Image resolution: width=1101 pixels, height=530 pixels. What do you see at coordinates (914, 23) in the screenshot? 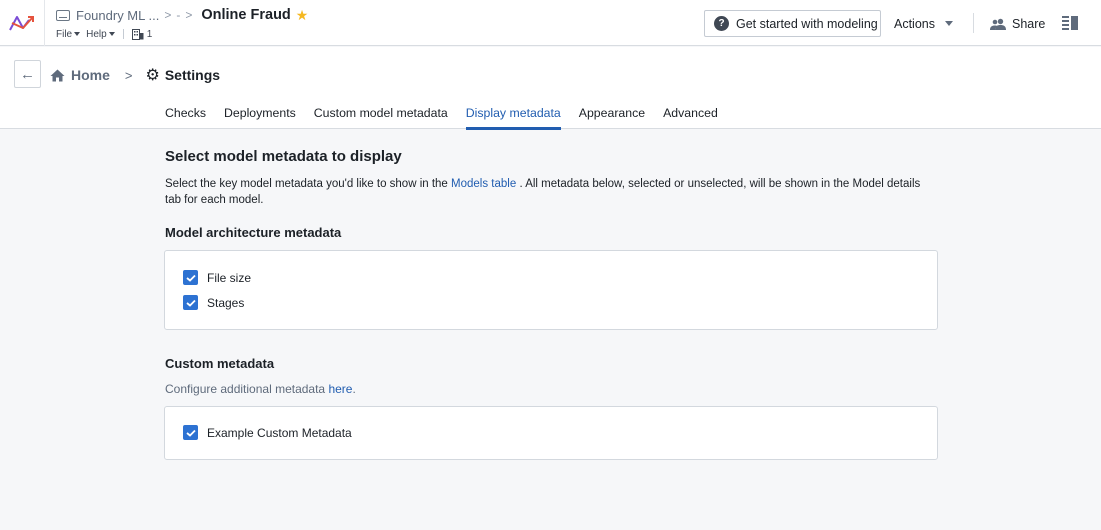
I see `actions-label: Actions` at bounding box center [914, 23].